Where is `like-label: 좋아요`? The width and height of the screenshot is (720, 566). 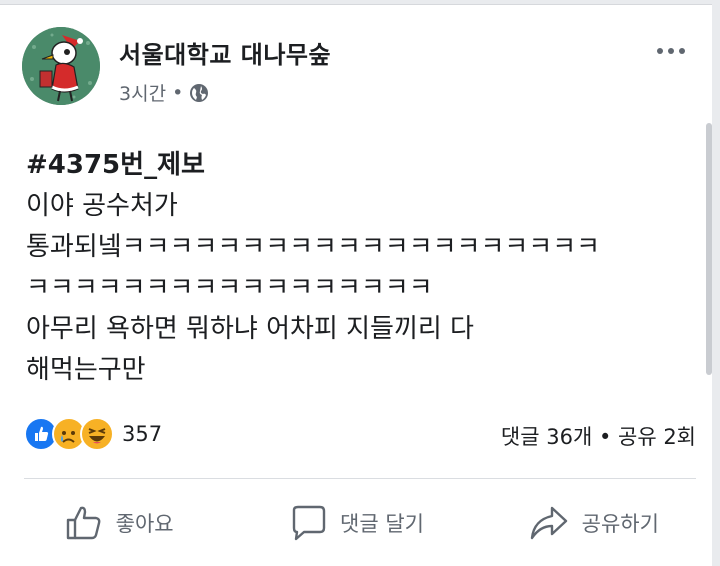 like-label: 좋아요 is located at coordinates (144, 524).